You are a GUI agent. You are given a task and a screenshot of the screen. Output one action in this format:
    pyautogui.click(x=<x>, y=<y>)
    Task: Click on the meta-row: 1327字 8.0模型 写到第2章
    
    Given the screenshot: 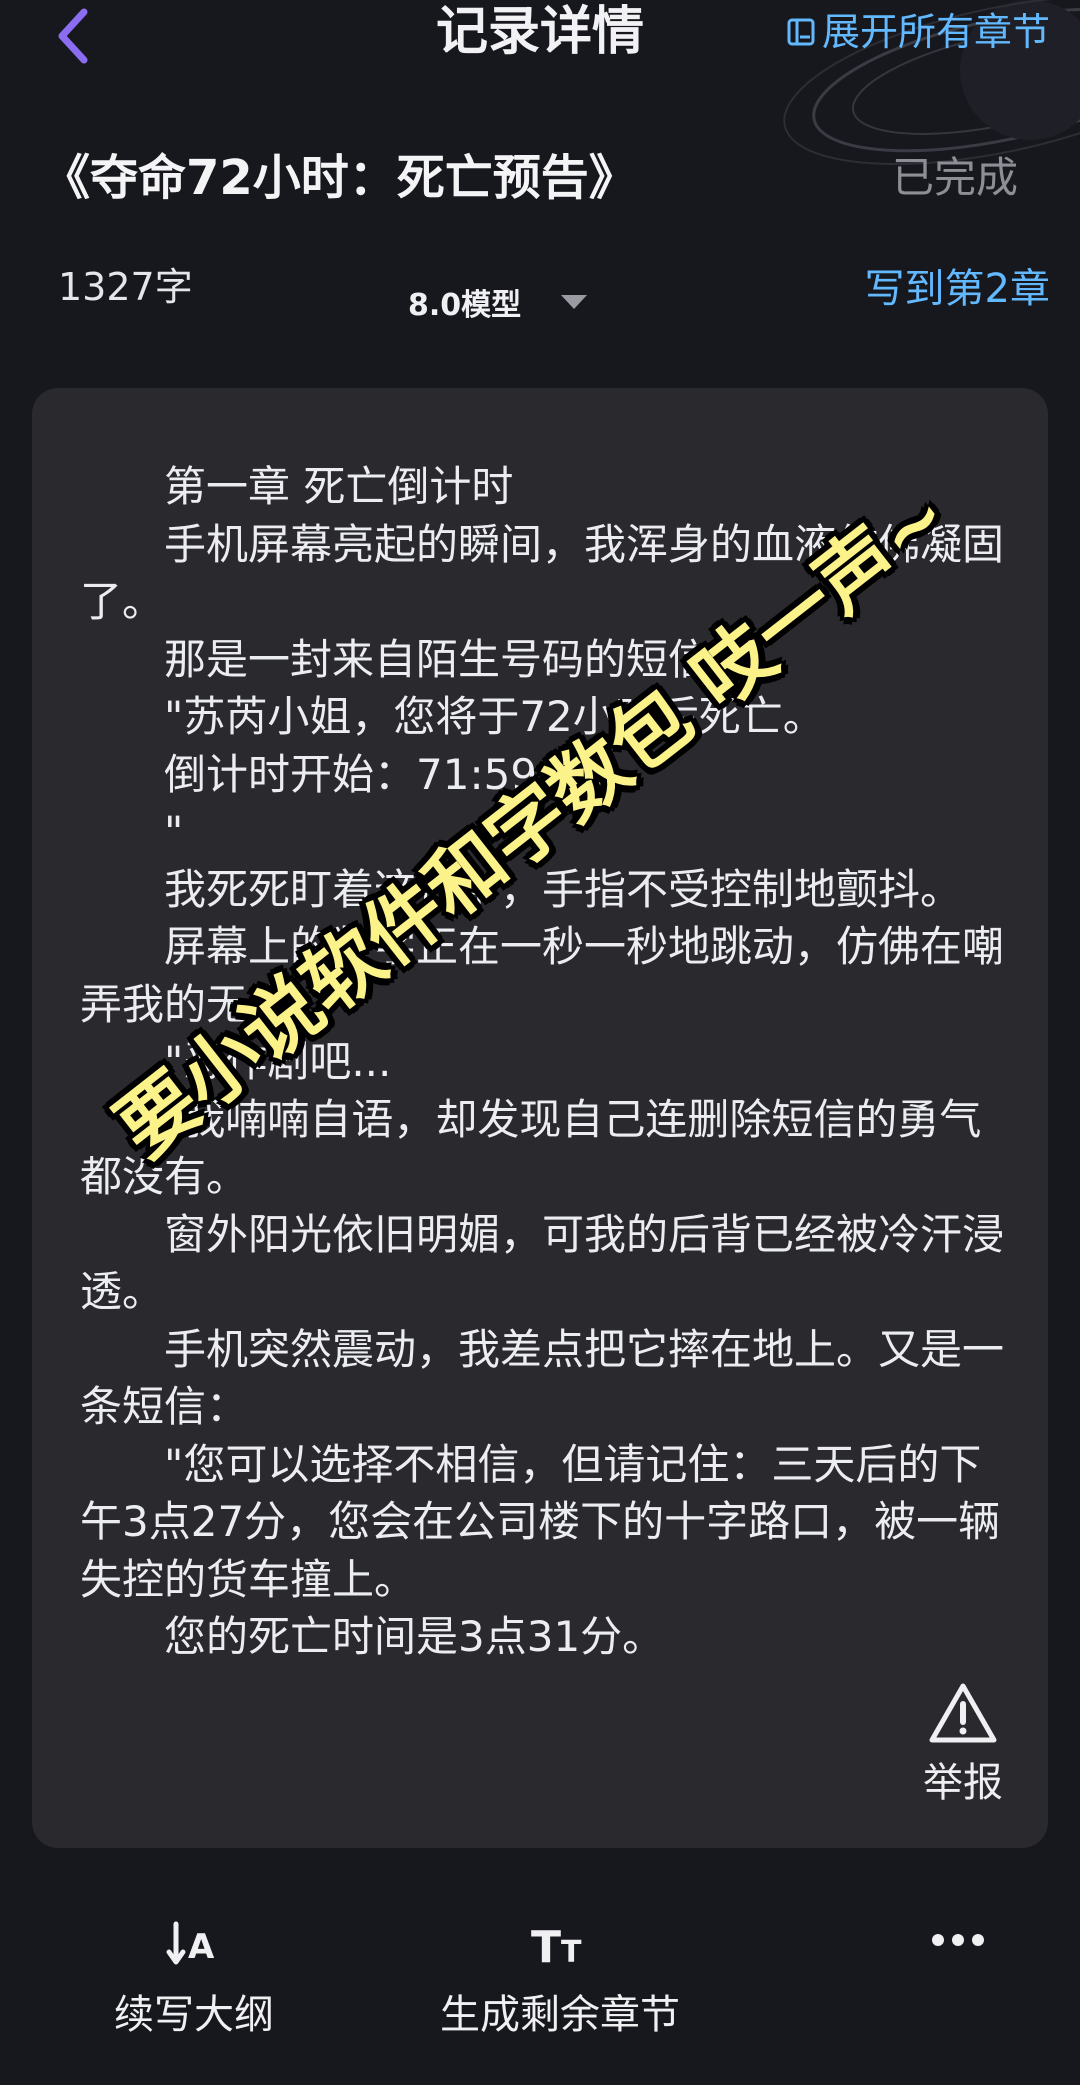 What is the action you would take?
    pyautogui.click(x=540, y=286)
    